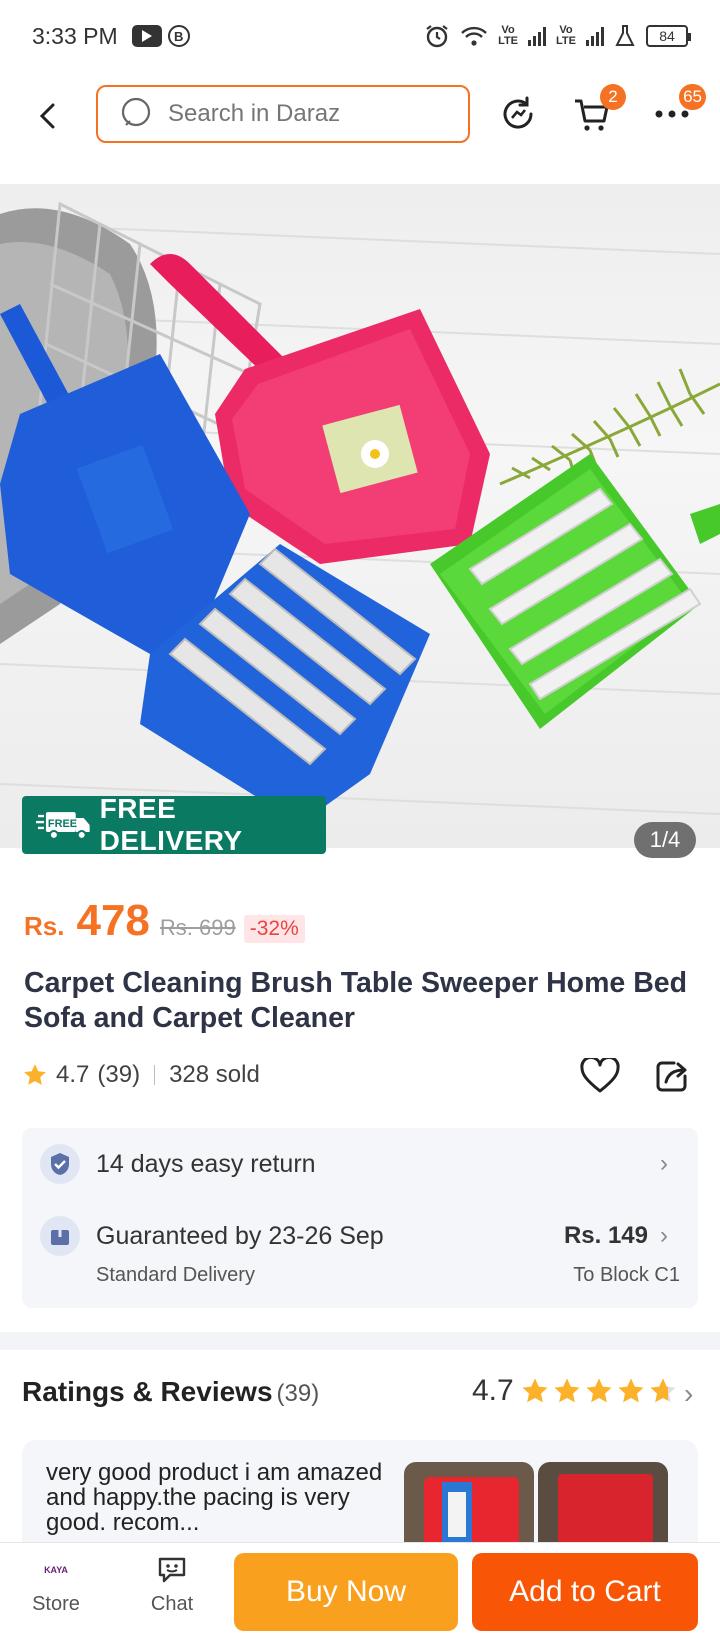 This screenshot has height=1640, width=720. I want to click on ratings-stars, so click(599, 1391).